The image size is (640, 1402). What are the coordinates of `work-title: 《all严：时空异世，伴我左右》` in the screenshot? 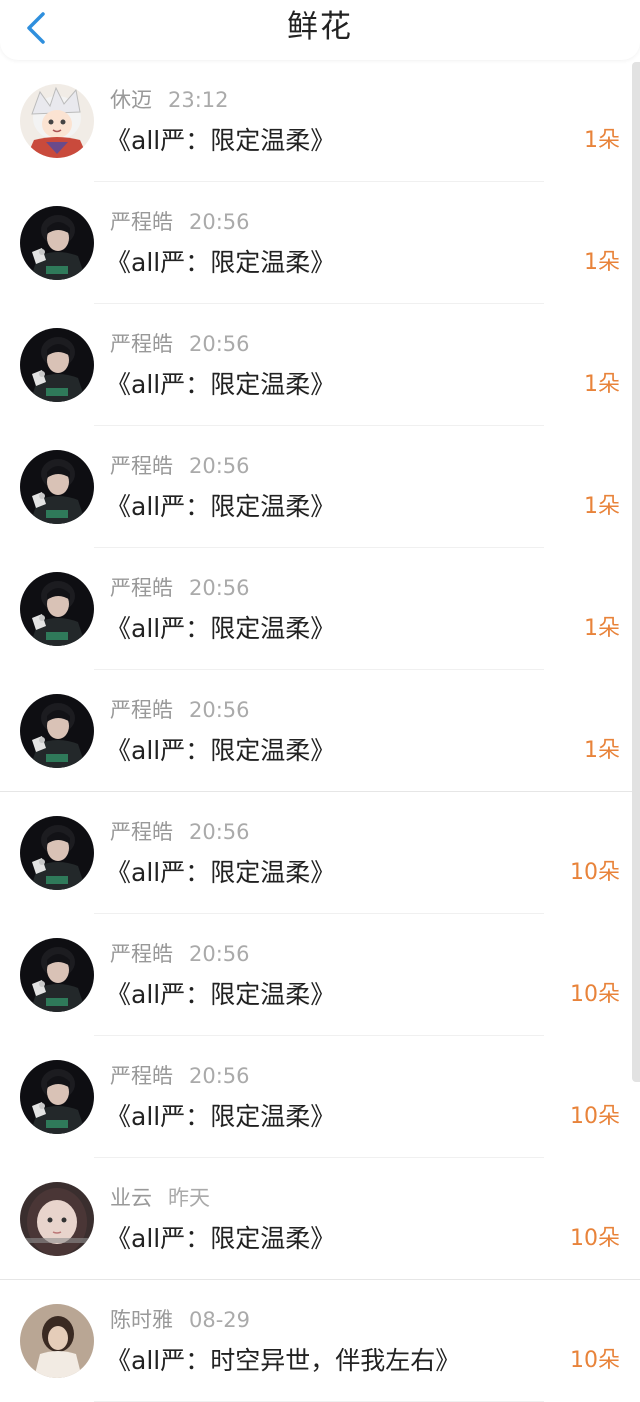 It's located at (283, 1361).